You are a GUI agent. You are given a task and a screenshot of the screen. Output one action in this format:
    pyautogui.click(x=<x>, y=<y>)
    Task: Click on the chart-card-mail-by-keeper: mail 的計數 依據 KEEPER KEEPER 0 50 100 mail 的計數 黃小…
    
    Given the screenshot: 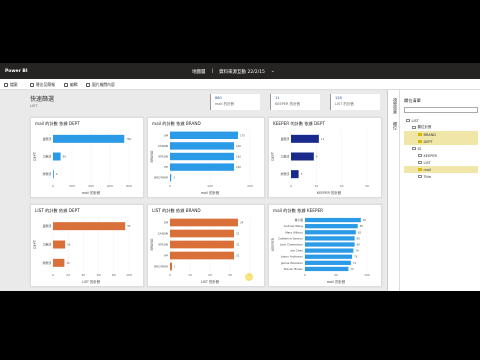 What is the action you would take?
    pyautogui.click(x=325, y=245)
    